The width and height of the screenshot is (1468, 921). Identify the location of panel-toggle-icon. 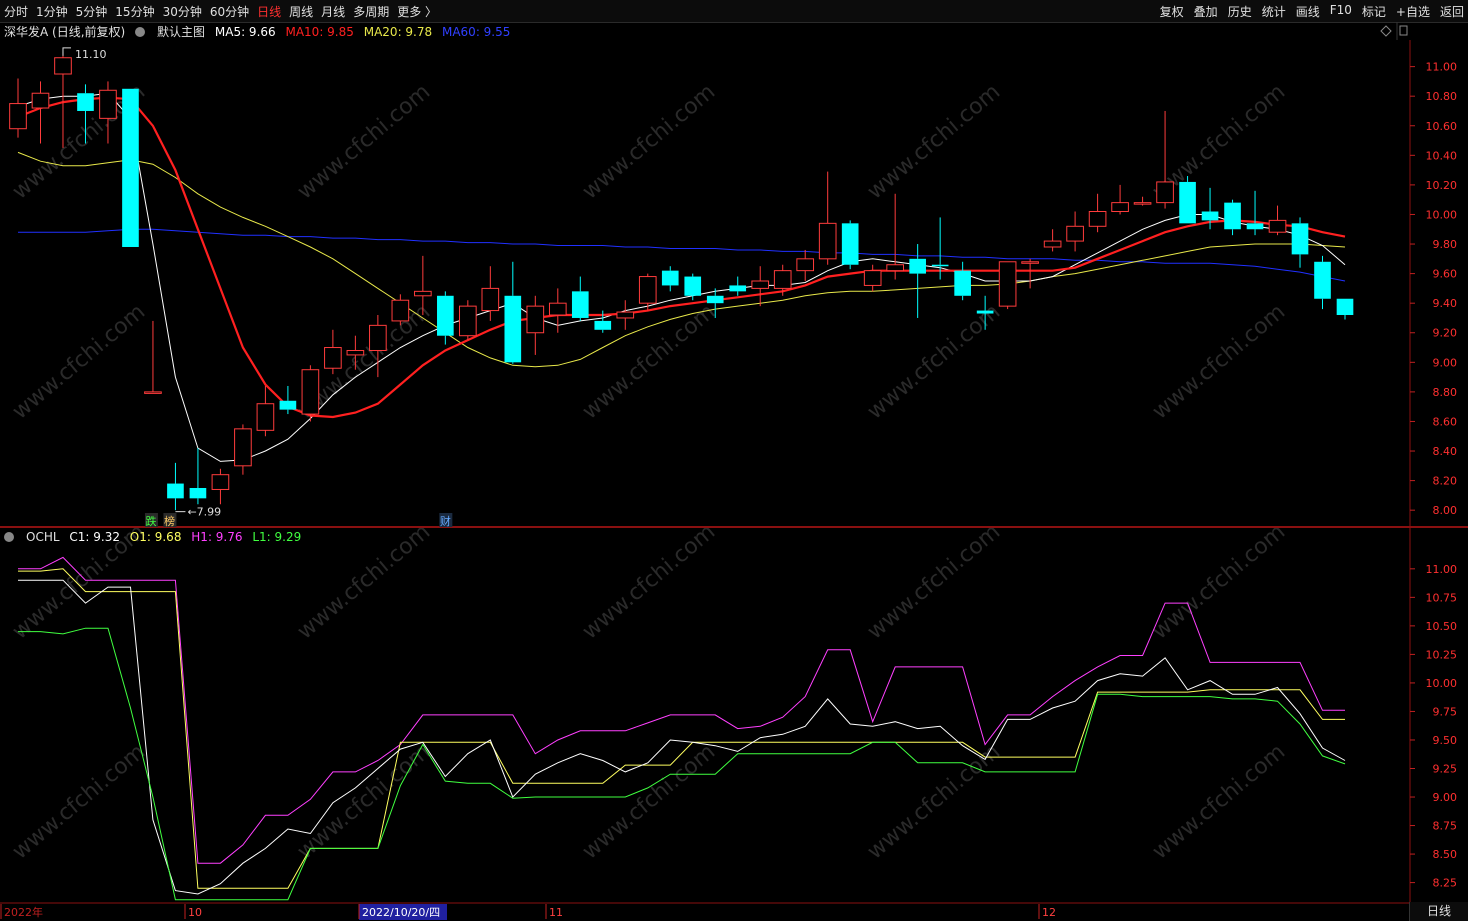
(1403, 30).